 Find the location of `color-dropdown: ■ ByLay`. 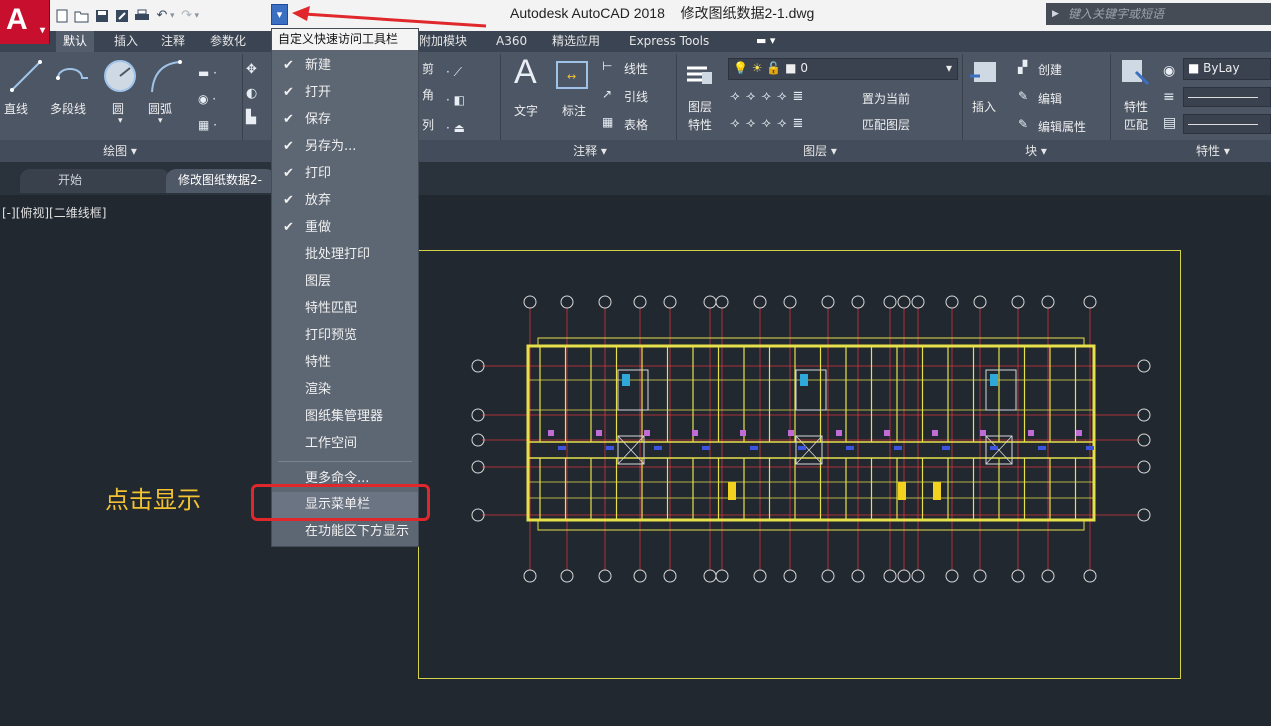

color-dropdown: ■ ByLay is located at coordinates (1227, 69).